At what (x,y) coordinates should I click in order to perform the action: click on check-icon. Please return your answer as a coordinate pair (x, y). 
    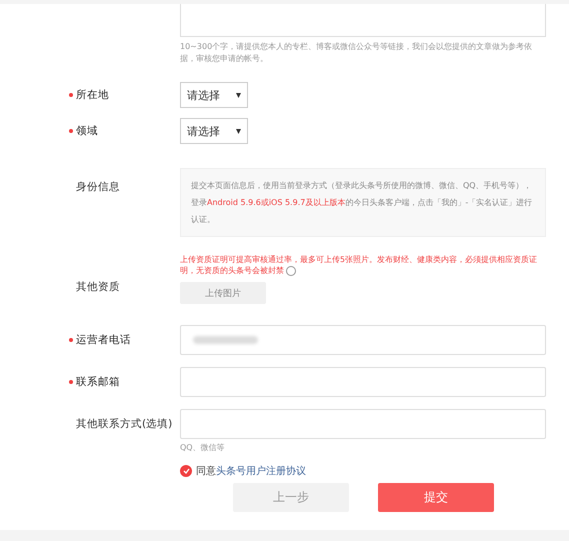
    Looking at the image, I should click on (186, 471).